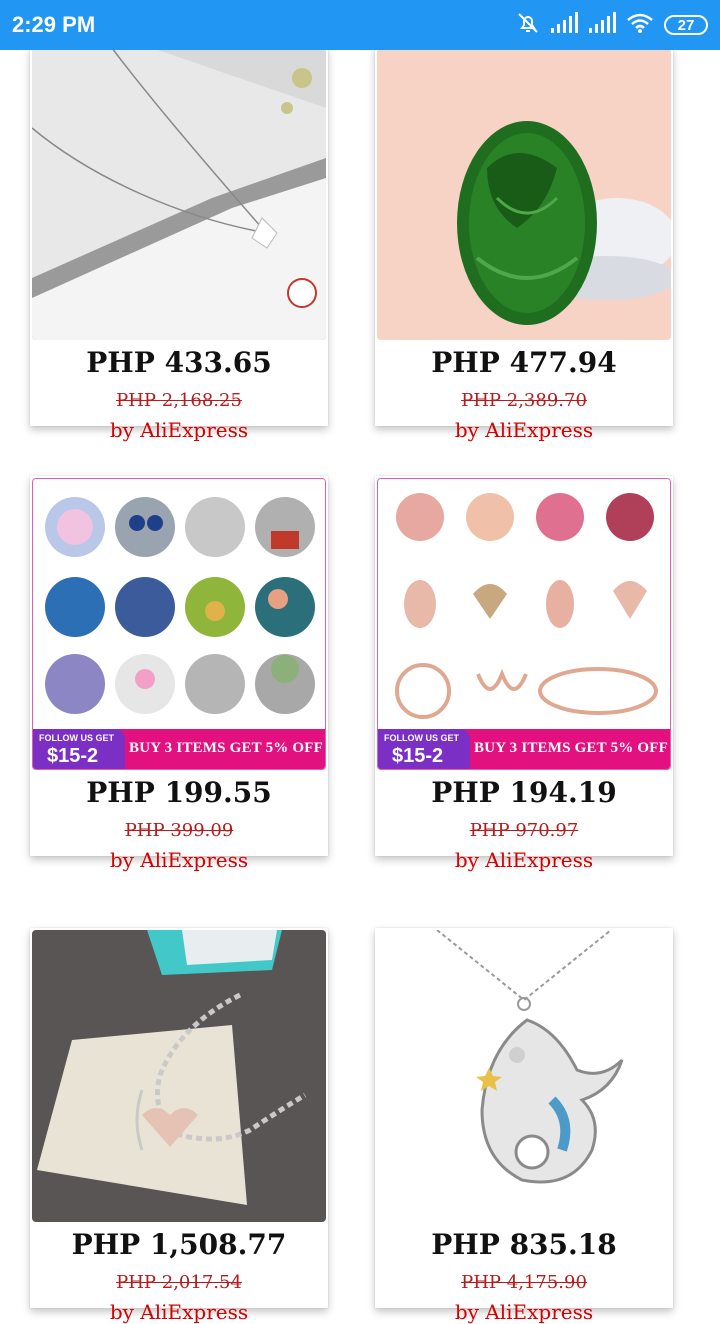  I want to click on product-old-price: PHP 4,175.90, so click(524, 1282).